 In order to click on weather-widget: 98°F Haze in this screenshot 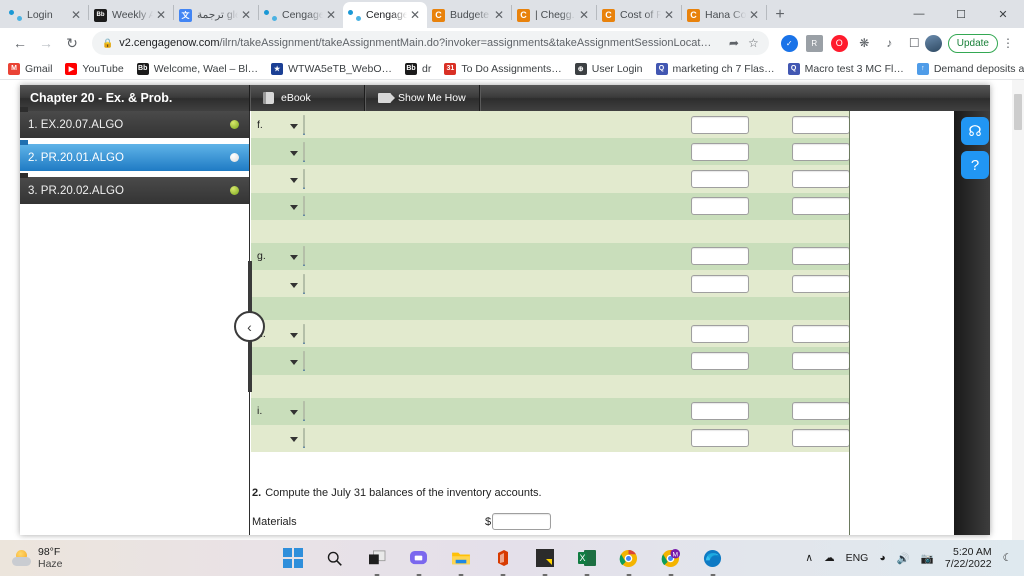, I will do `click(100, 558)`.